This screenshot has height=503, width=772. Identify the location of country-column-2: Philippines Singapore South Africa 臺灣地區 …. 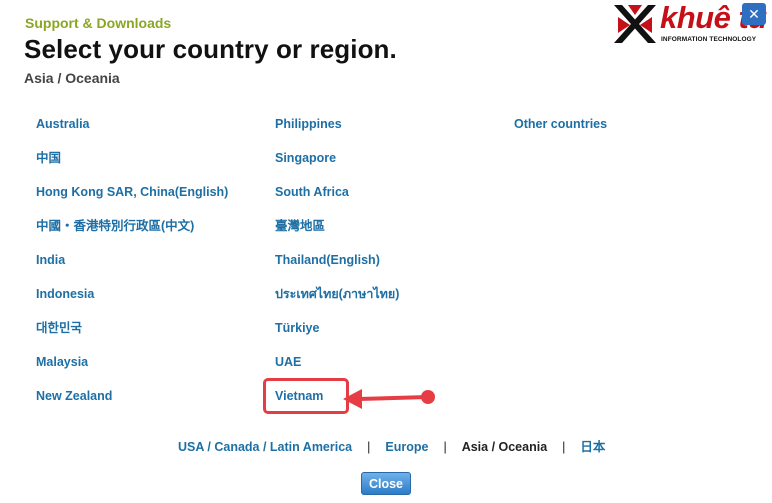
(337, 269).